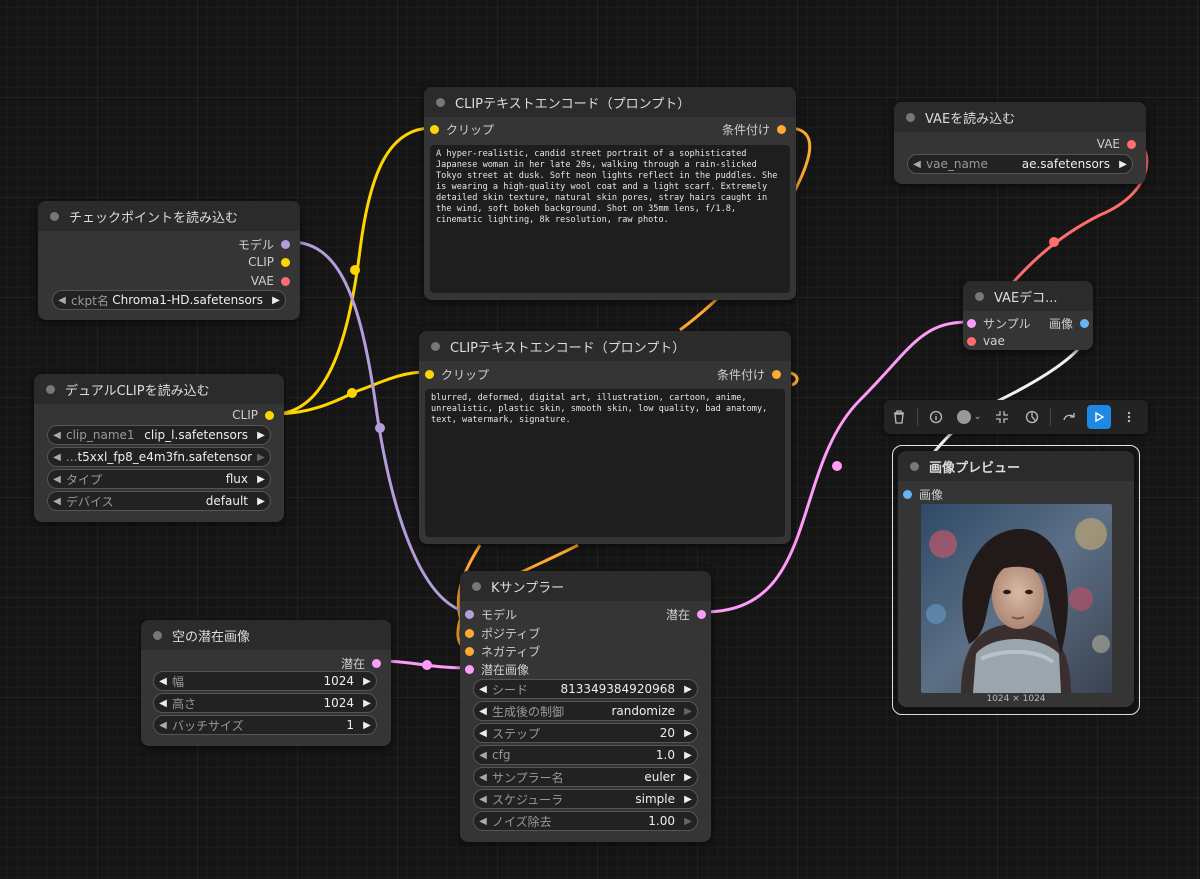 The height and width of the screenshot is (879, 1200). What do you see at coordinates (469, 669) in the screenshot?
I see `input-latent-image-dot` at bounding box center [469, 669].